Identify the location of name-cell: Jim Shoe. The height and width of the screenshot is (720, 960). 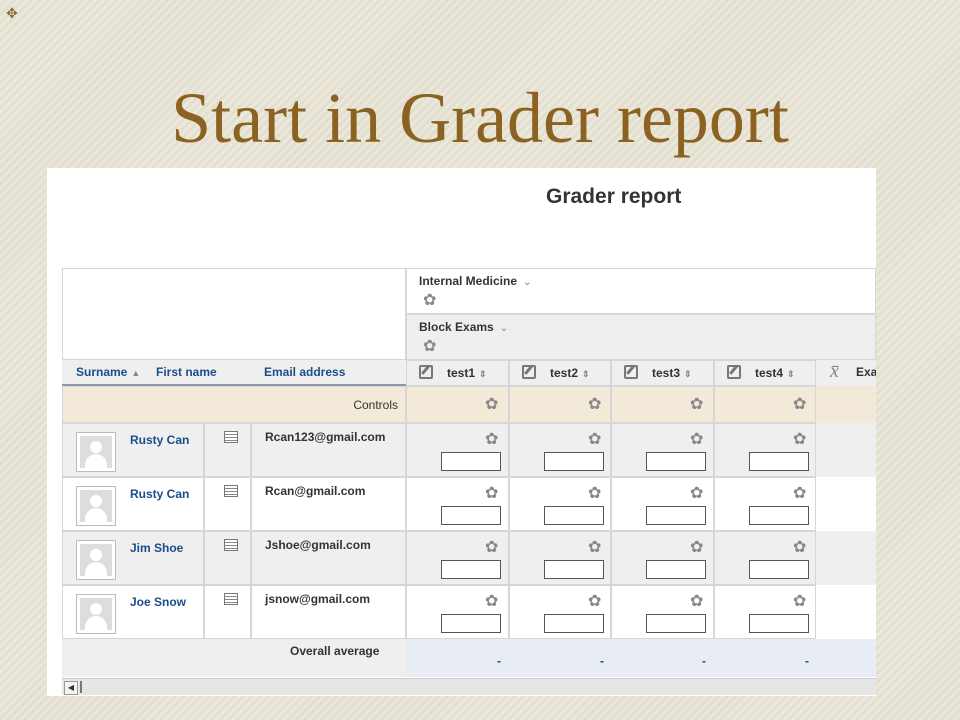
(133, 558).